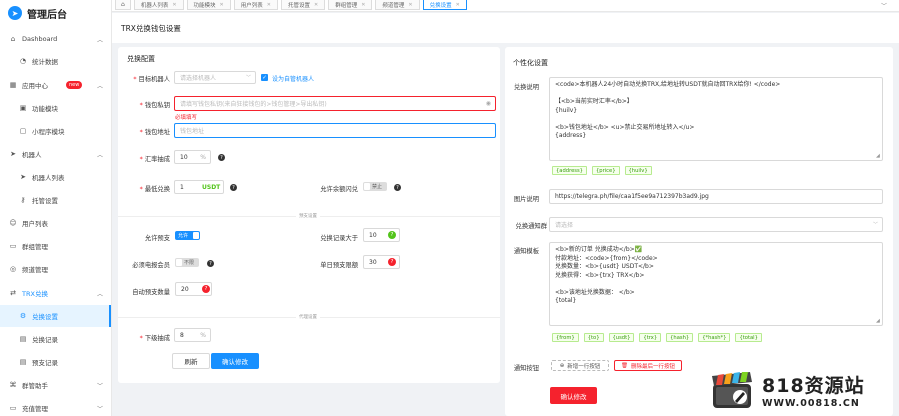  What do you see at coordinates (813, 386) in the screenshot?
I see `watermark-title: 818资源站` at bounding box center [813, 386].